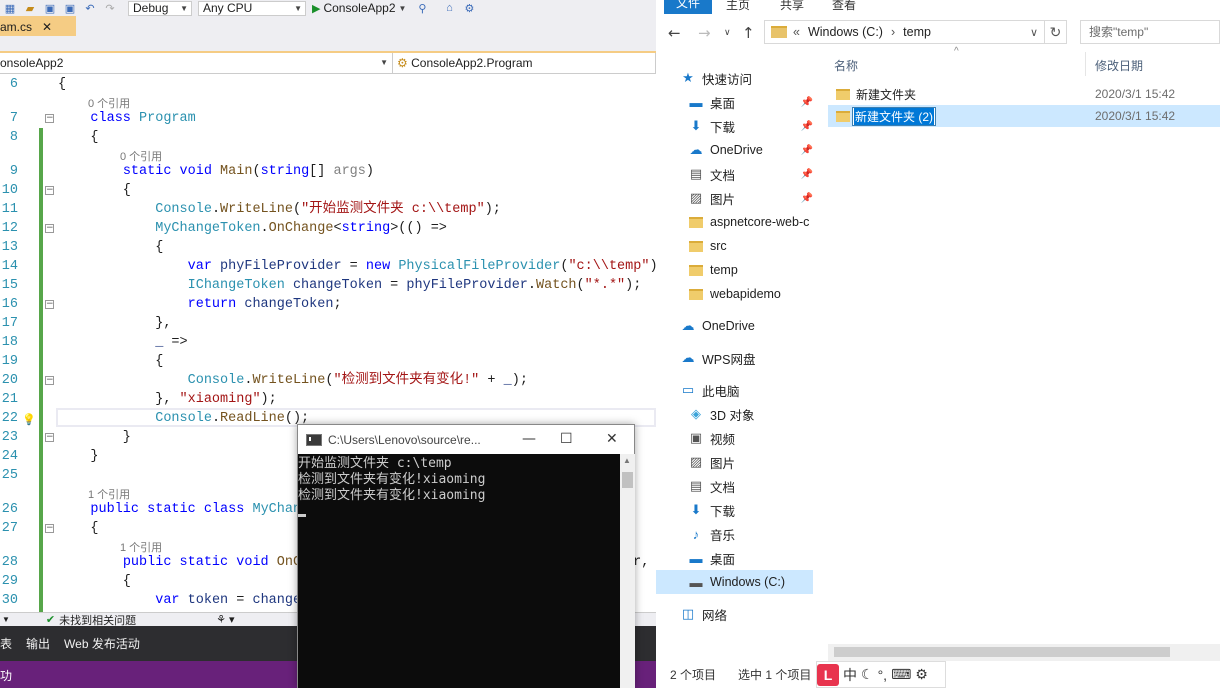 The width and height of the screenshot is (1220, 688). I want to click on nav-item: ▬ Windows (C:), so click(734, 582).